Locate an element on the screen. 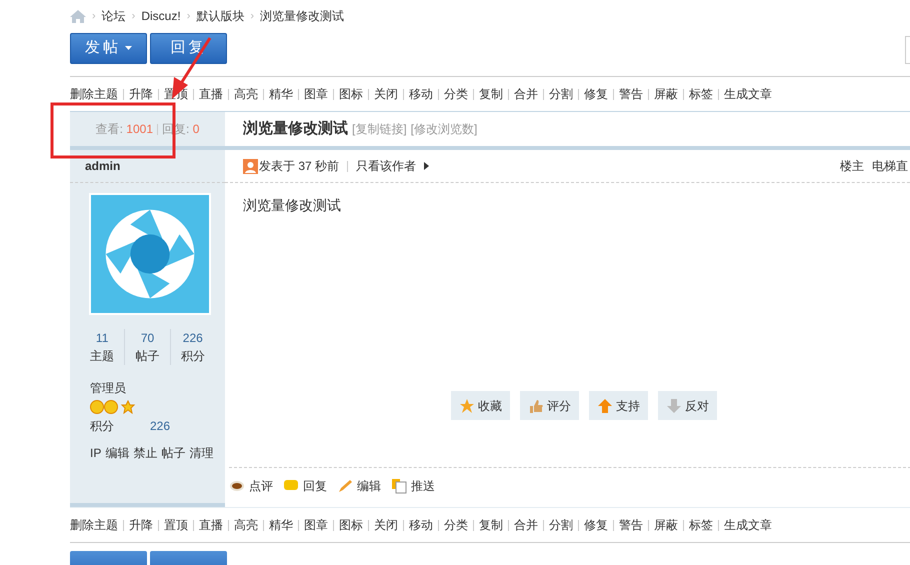 The image size is (910, 565). thumbs-up-icon is located at coordinates (536, 406).